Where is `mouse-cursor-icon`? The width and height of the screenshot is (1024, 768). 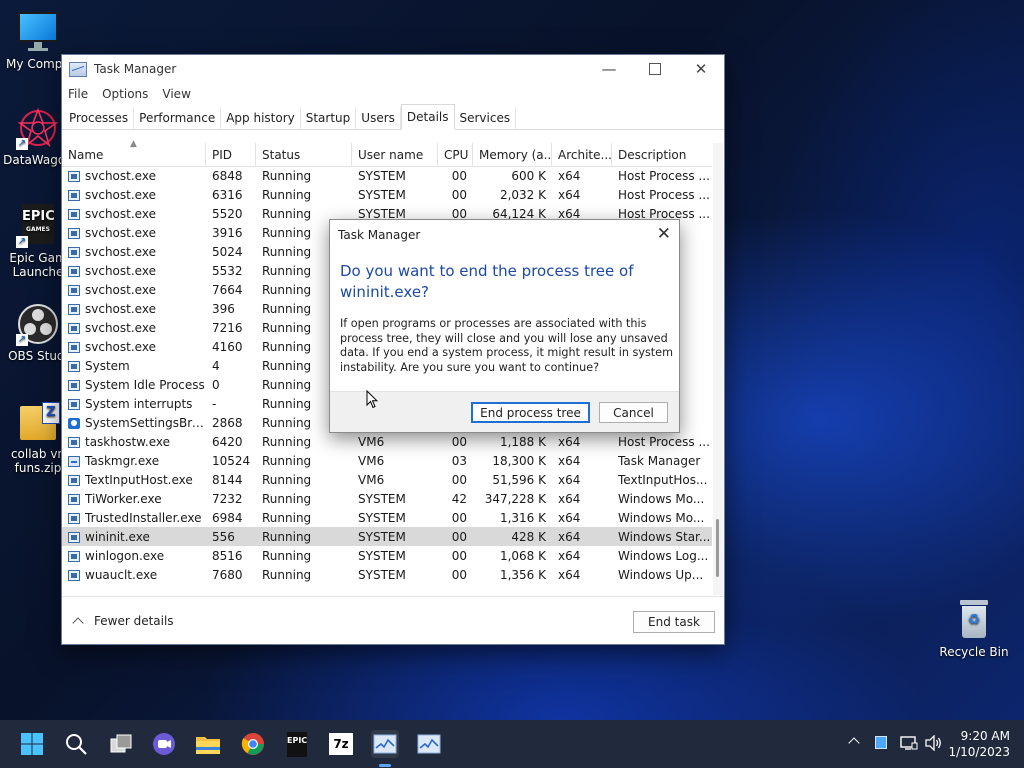 mouse-cursor-icon is located at coordinates (372, 399).